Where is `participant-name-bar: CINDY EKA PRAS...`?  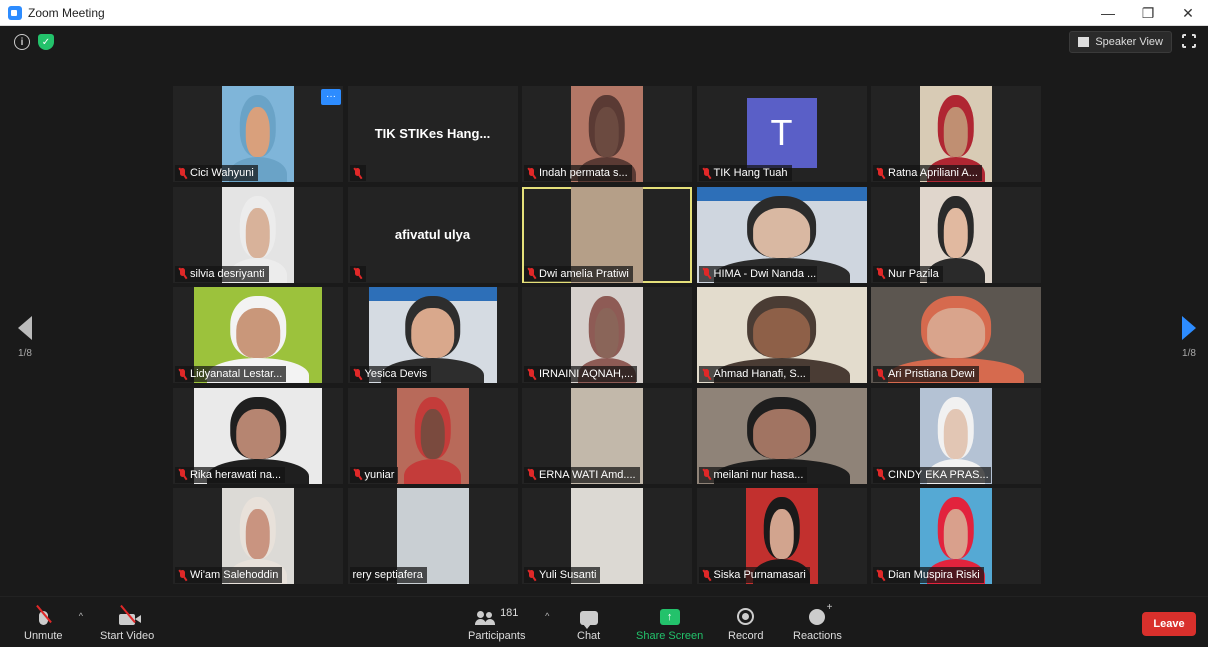 participant-name-bar: CINDY EKA PRAS... is located at coordinates (932, 474).